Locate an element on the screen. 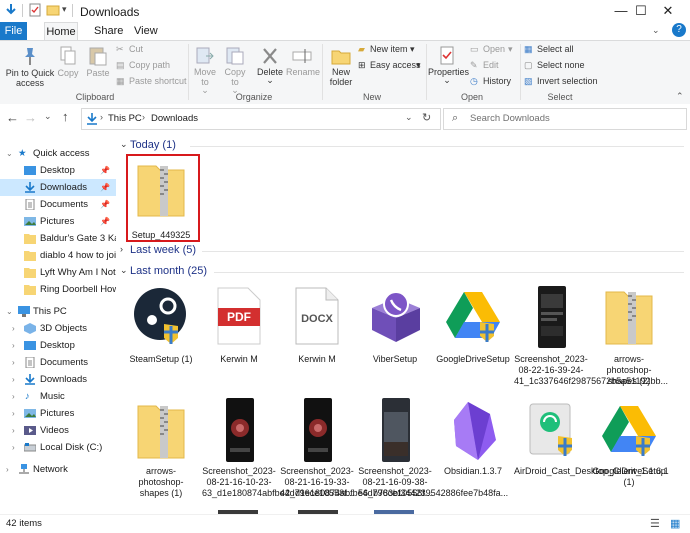 This screenshot has width=690, height=533. music-icon: ♪ is located at coordinates (27, 396).